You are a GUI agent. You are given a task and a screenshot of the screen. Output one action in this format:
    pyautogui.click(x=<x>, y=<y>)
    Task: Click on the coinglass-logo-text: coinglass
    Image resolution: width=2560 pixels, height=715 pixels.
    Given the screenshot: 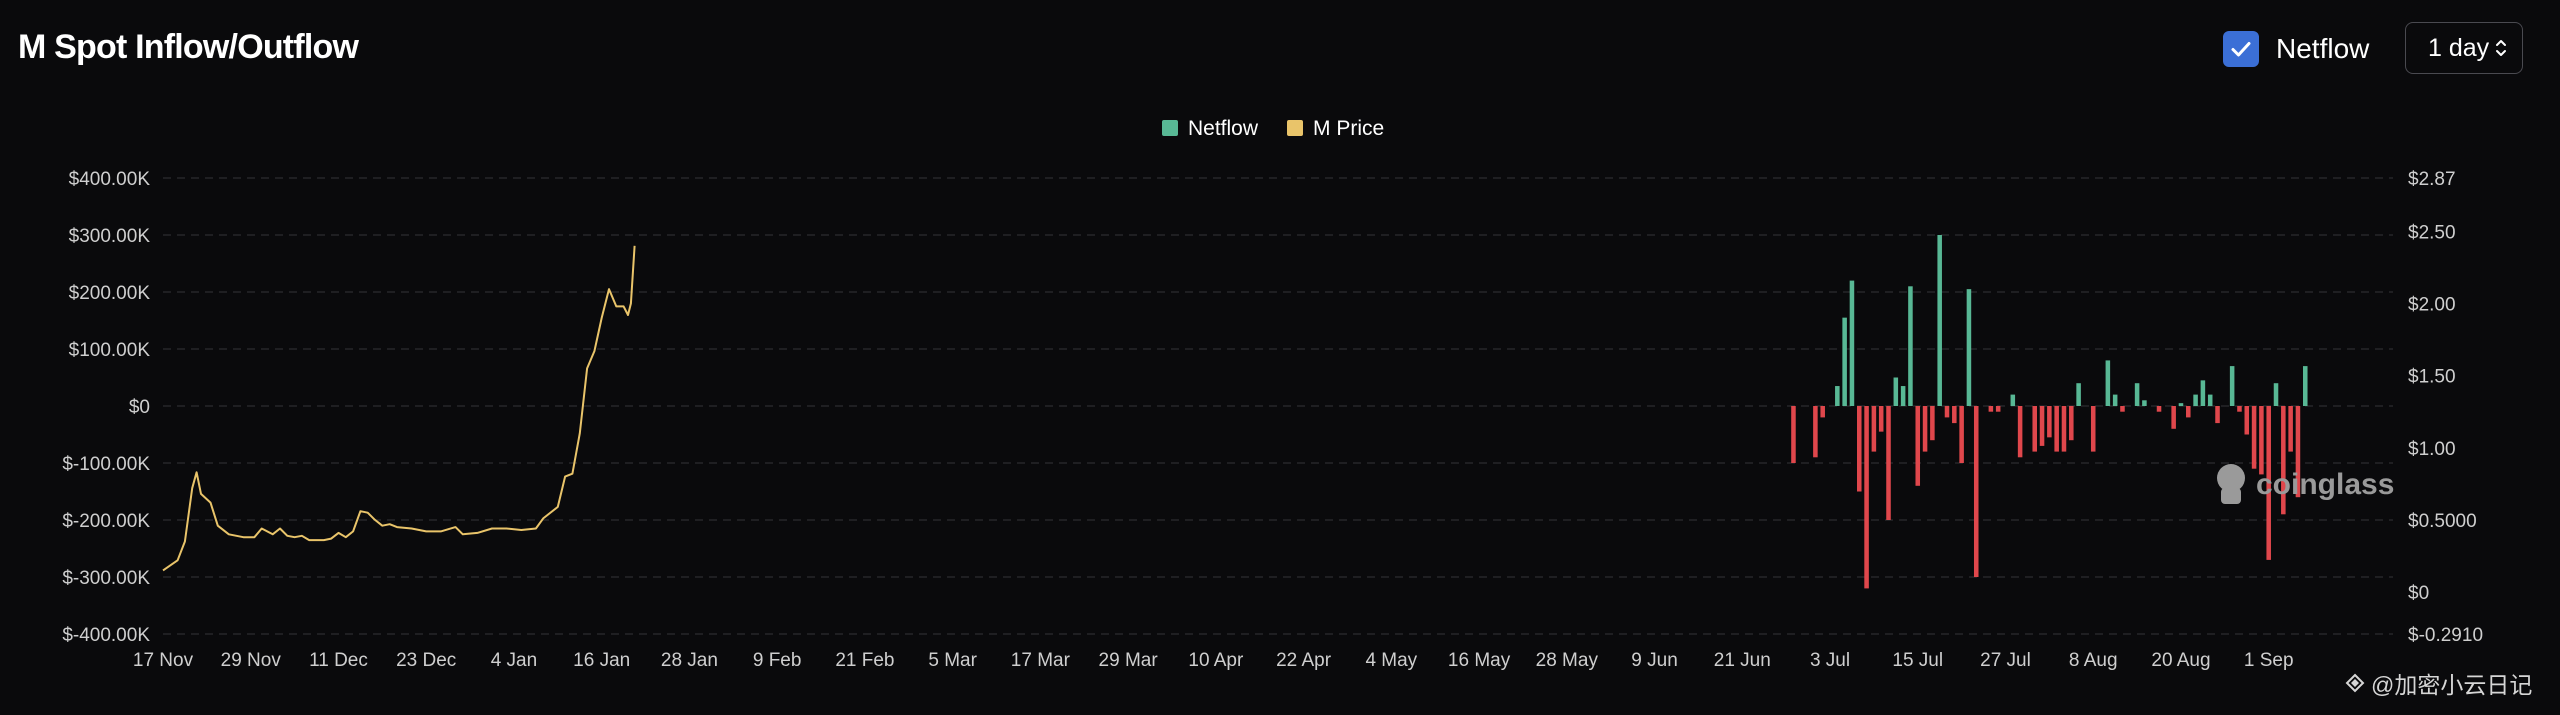 What is the action you would take?
    pyautogui.click(x=2325, y=484)
    